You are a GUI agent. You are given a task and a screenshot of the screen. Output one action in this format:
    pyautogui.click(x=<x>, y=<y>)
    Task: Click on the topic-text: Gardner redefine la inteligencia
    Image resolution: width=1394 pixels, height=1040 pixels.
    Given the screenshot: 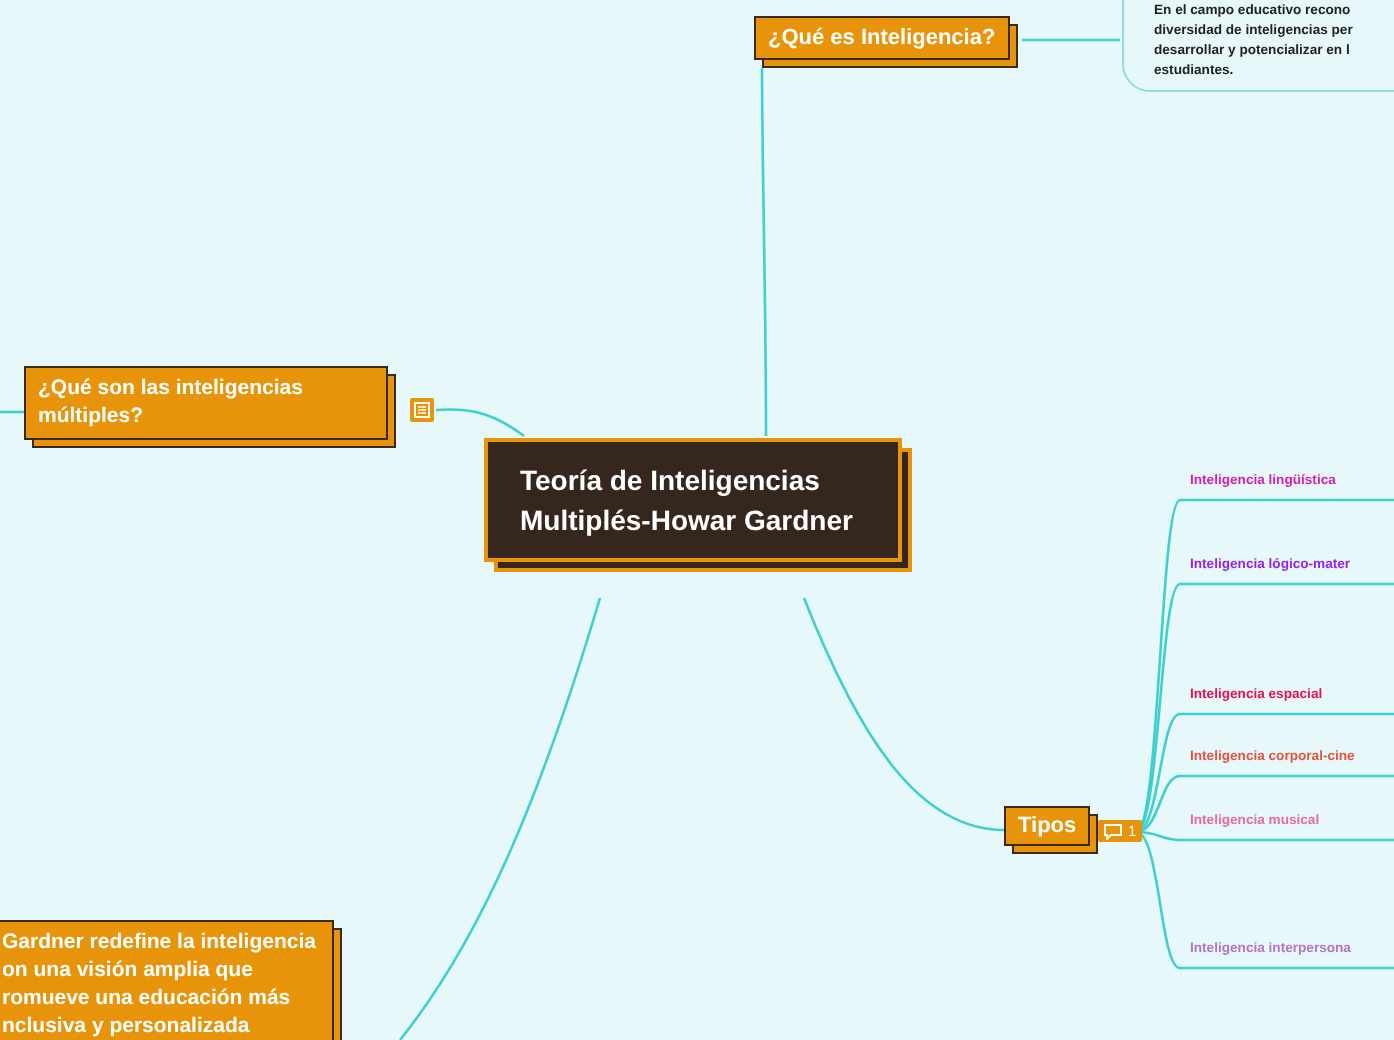 What is the action you would take?
    pyautogui.click(x=159, y=942)
    